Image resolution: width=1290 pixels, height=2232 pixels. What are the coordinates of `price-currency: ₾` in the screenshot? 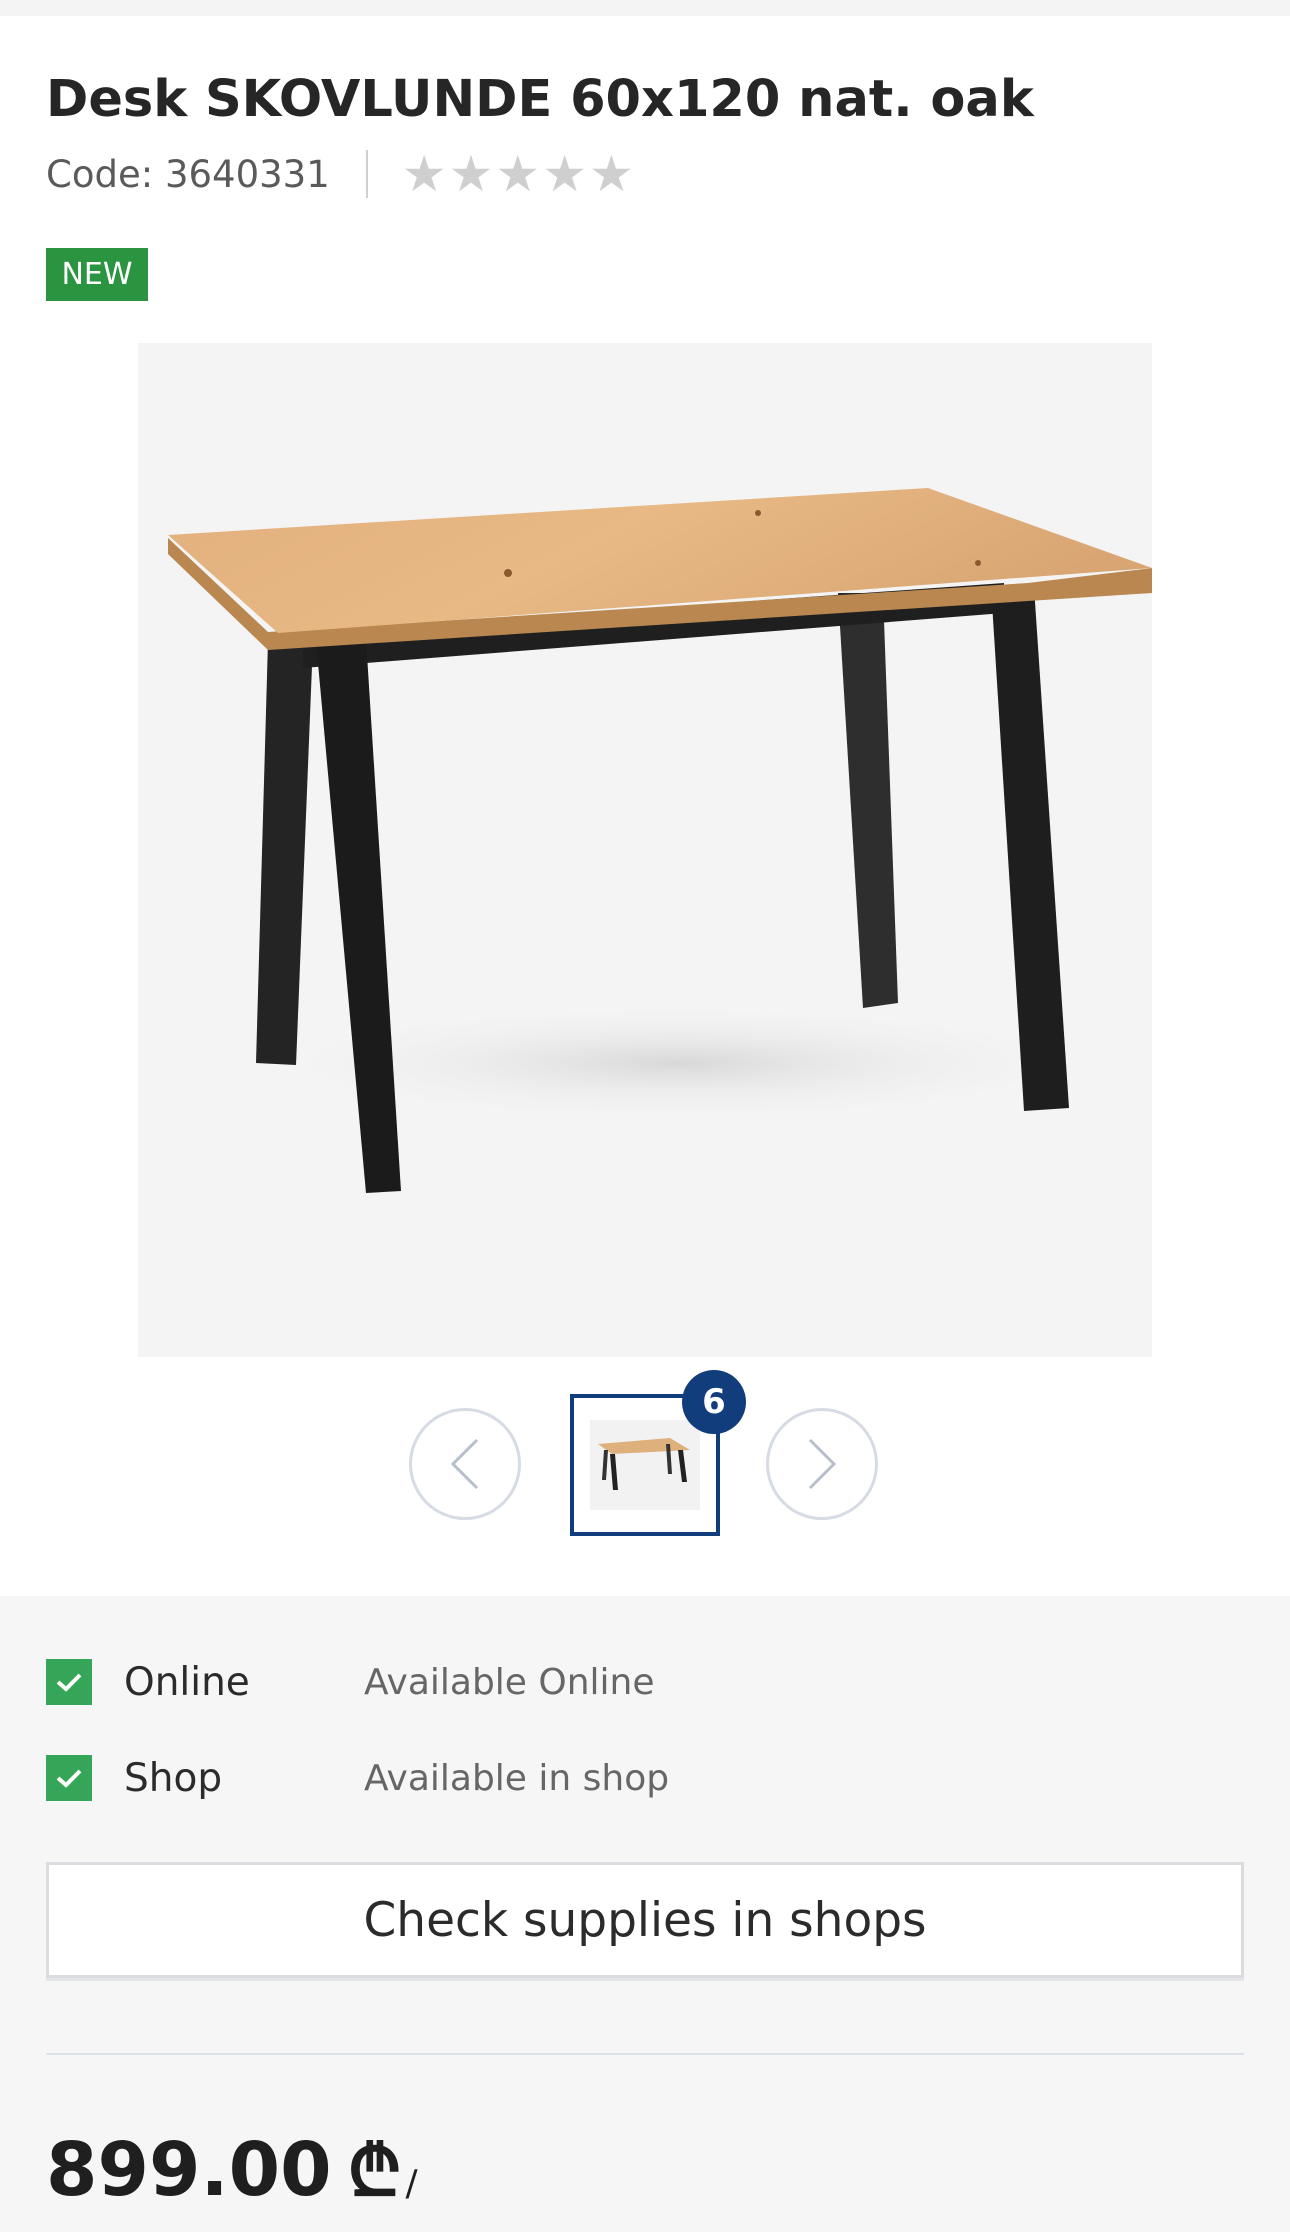 It's located at (374, 2171).